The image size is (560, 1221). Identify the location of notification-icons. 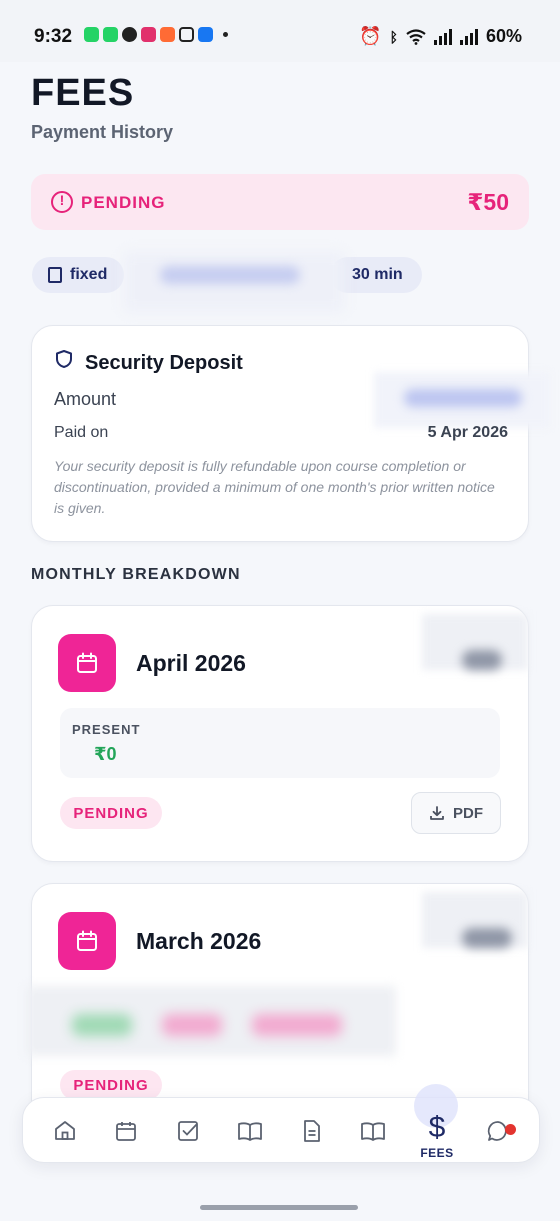
(156, 34).